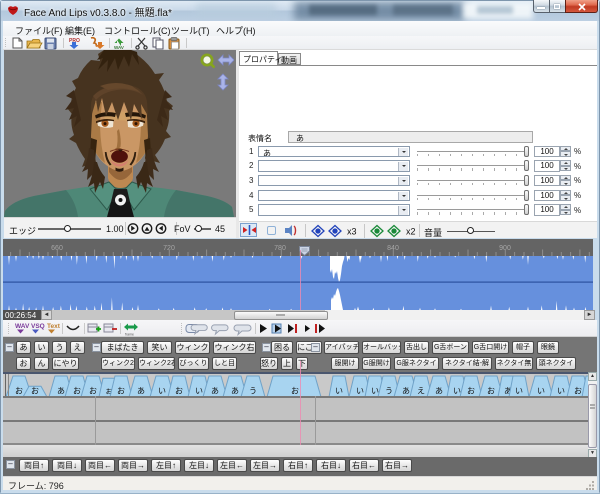  I want to click on svg-text: frame, so click(129, 335).